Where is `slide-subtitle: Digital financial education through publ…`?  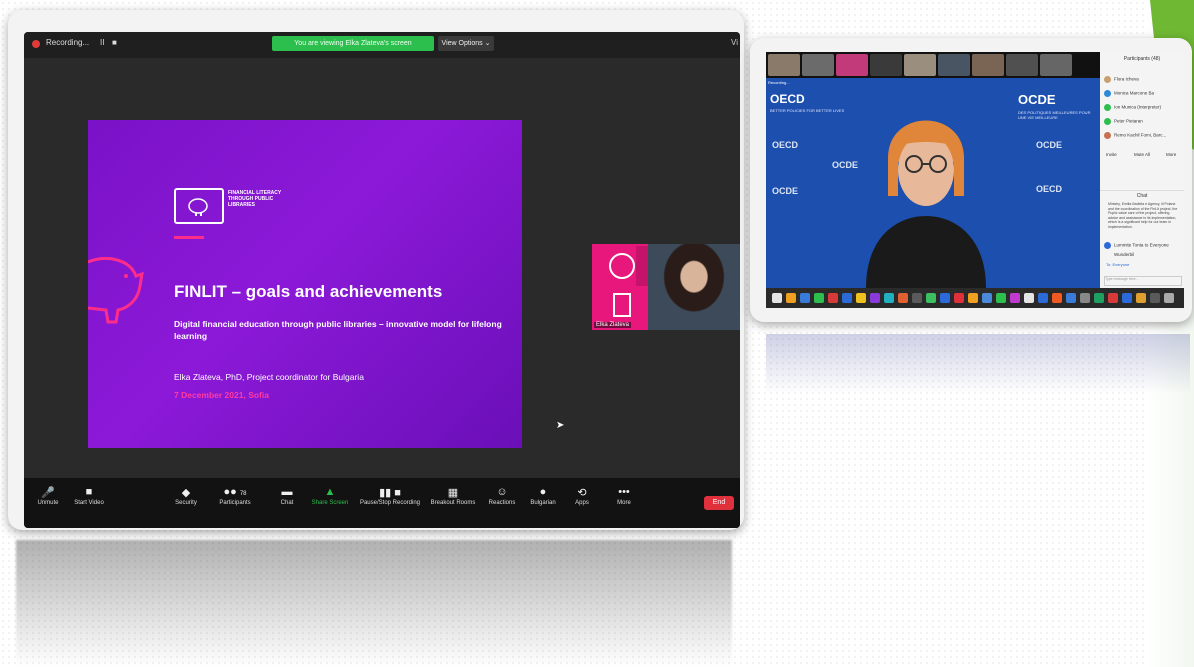 slide-subtitle: Digital financial education through publ… is located at coordinates (338, 330).